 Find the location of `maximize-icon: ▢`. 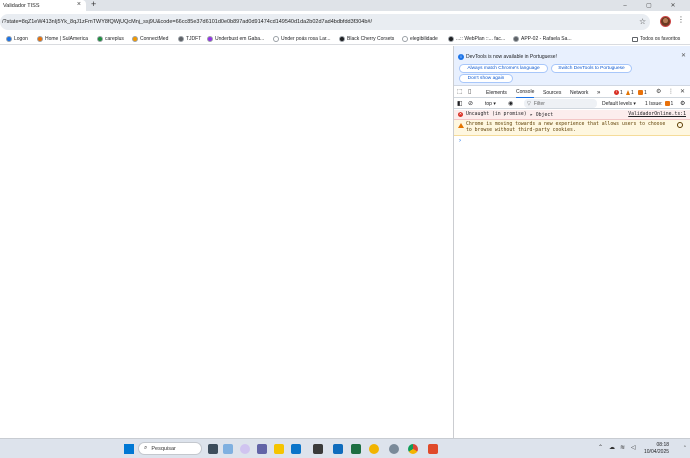

maximize-icon: ▢ is located at coordinates (649, 5).